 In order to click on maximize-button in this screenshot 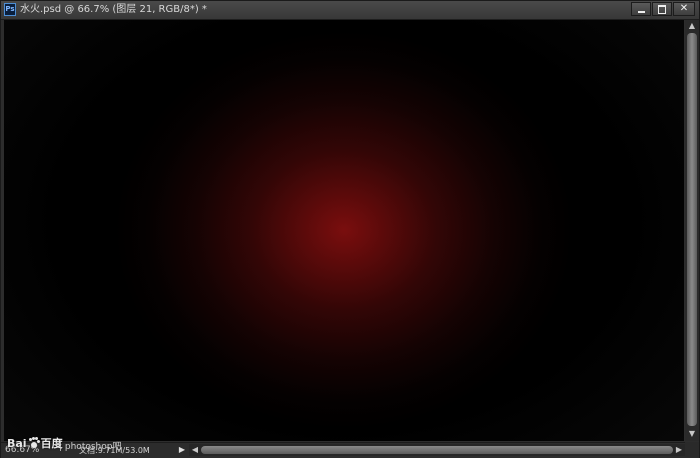, I will do `click(662, 9)`.